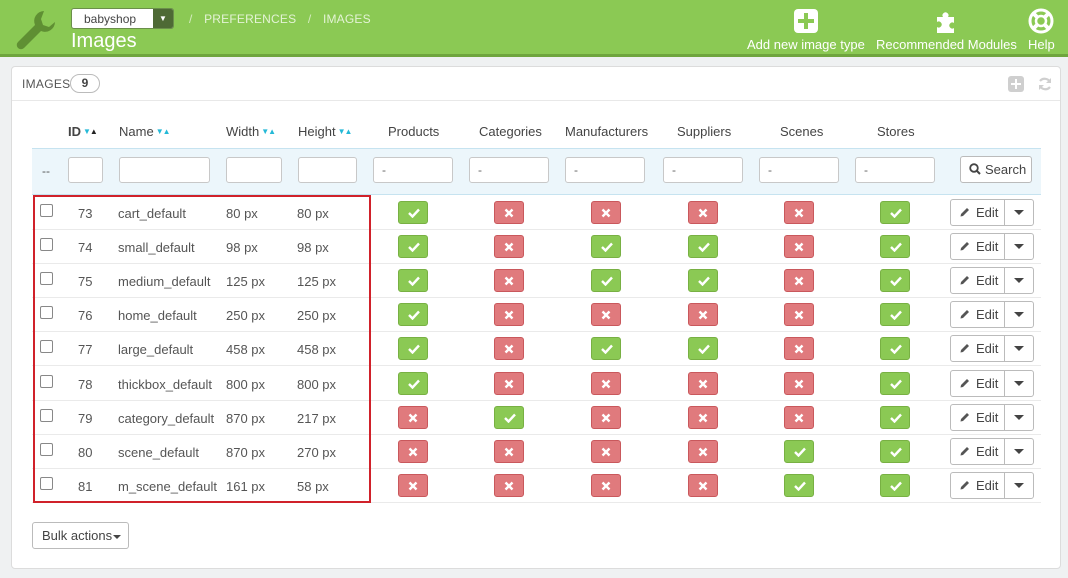 The height and width of the screenshot is (578, 1068). What do you see at coordinates (996, 169) in the screenshot?
I see `search-button: Search` at bounding box center [996, 169].